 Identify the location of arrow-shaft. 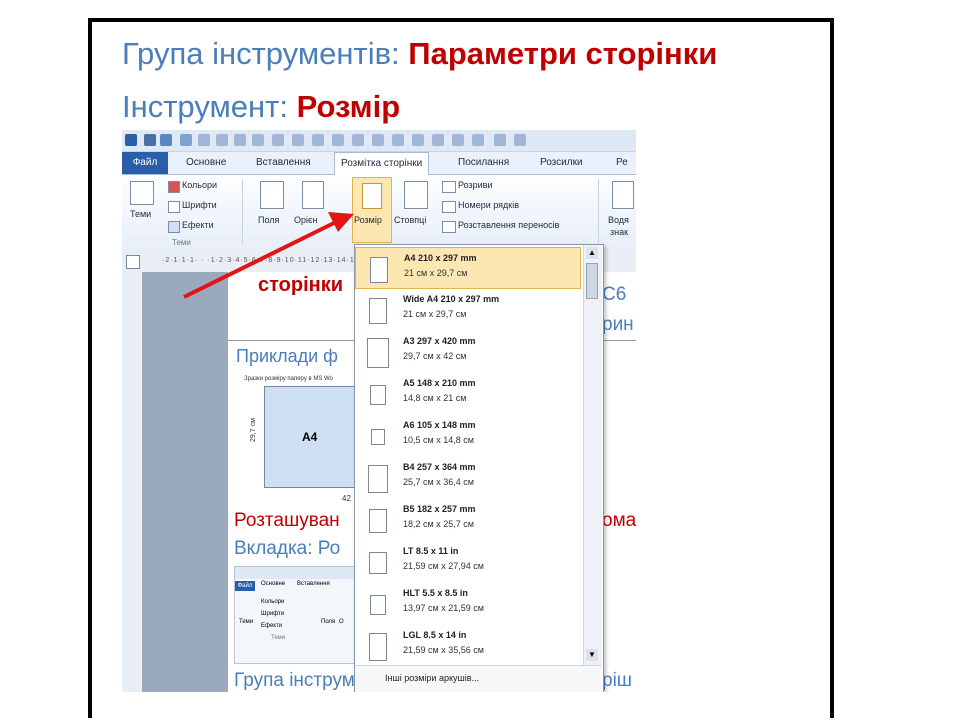
(260, 259).